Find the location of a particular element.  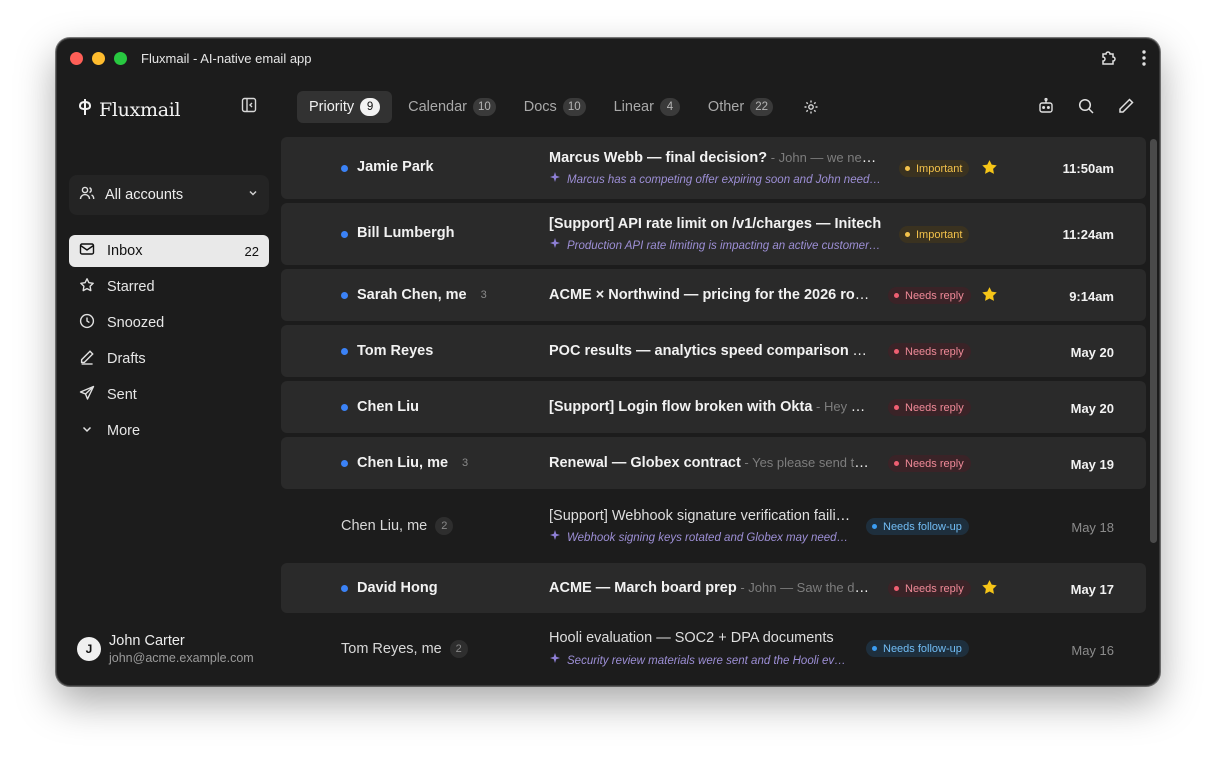

brand: Fluxmail is located at coordinates (129, 109).